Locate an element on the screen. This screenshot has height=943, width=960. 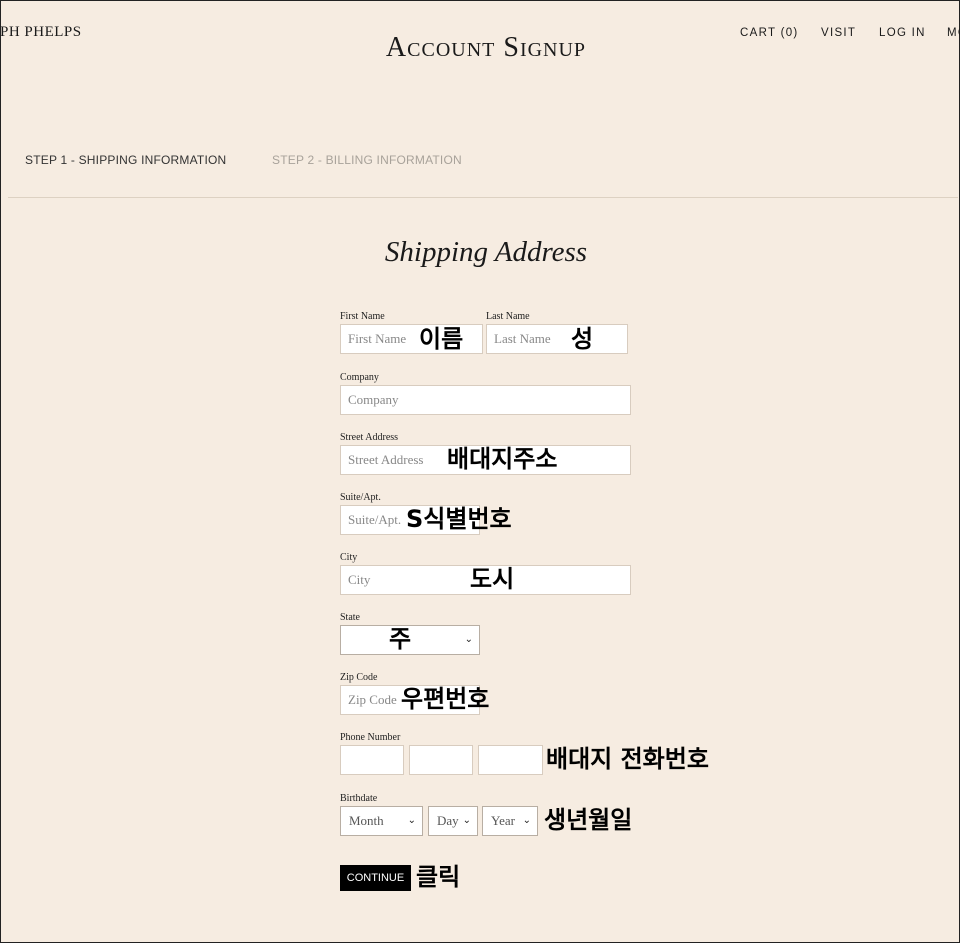
city-label: City is located at coordinates (349, 557).